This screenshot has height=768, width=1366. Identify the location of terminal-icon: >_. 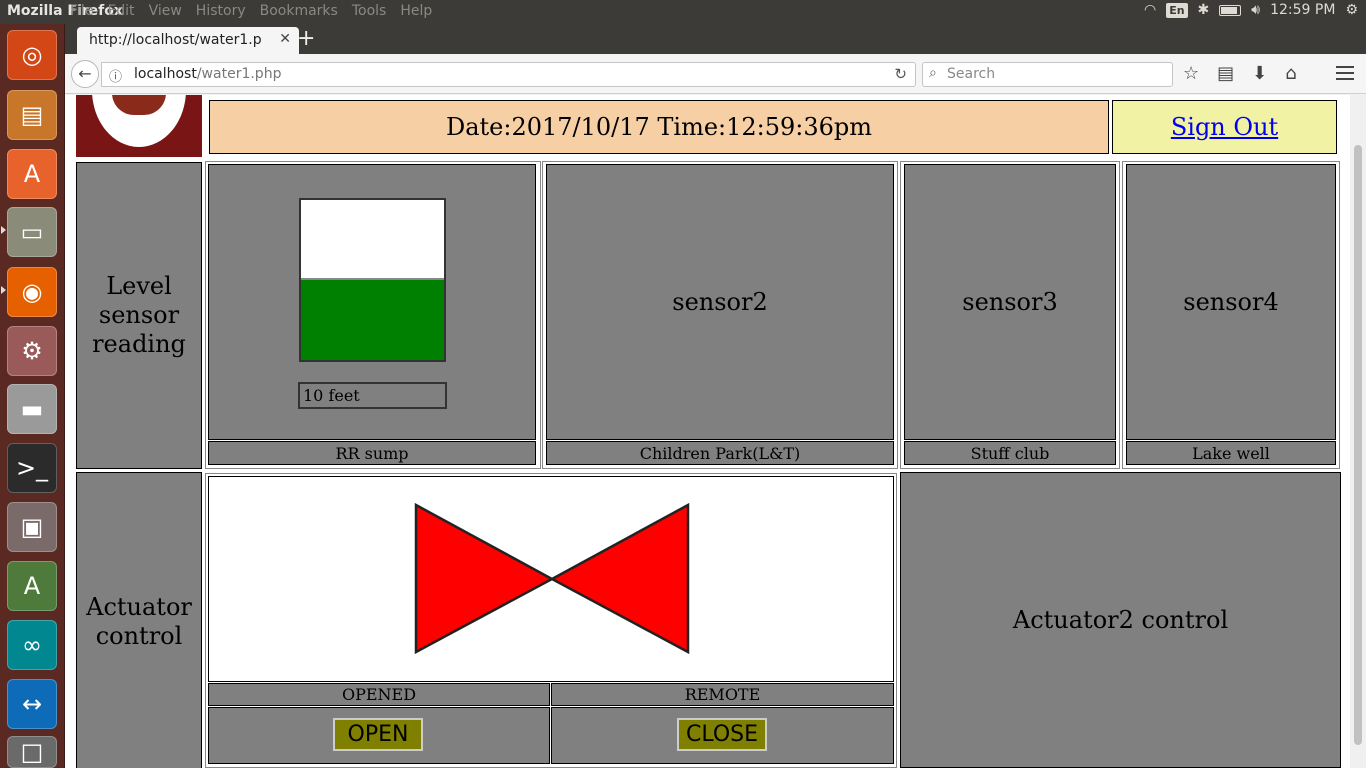
(32, 468).